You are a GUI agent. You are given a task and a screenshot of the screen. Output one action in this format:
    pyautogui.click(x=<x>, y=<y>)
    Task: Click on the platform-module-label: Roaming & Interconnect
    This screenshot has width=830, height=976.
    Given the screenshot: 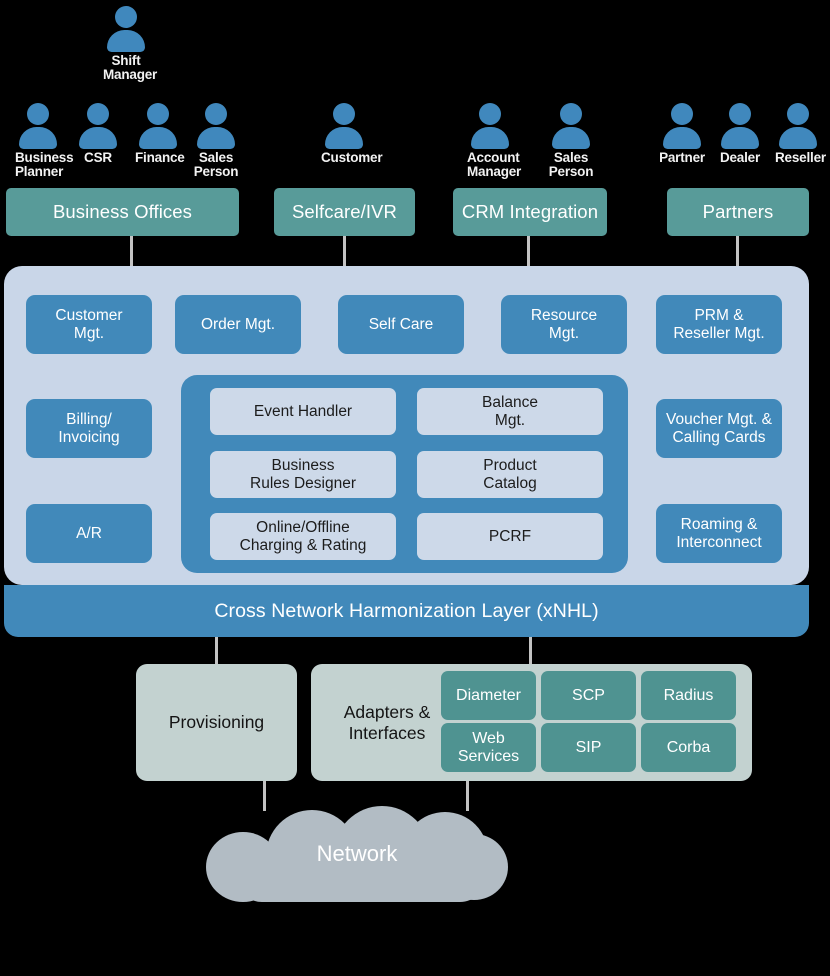 What is the action you would take?
    pyautogui.click(x=719, y=533)
    